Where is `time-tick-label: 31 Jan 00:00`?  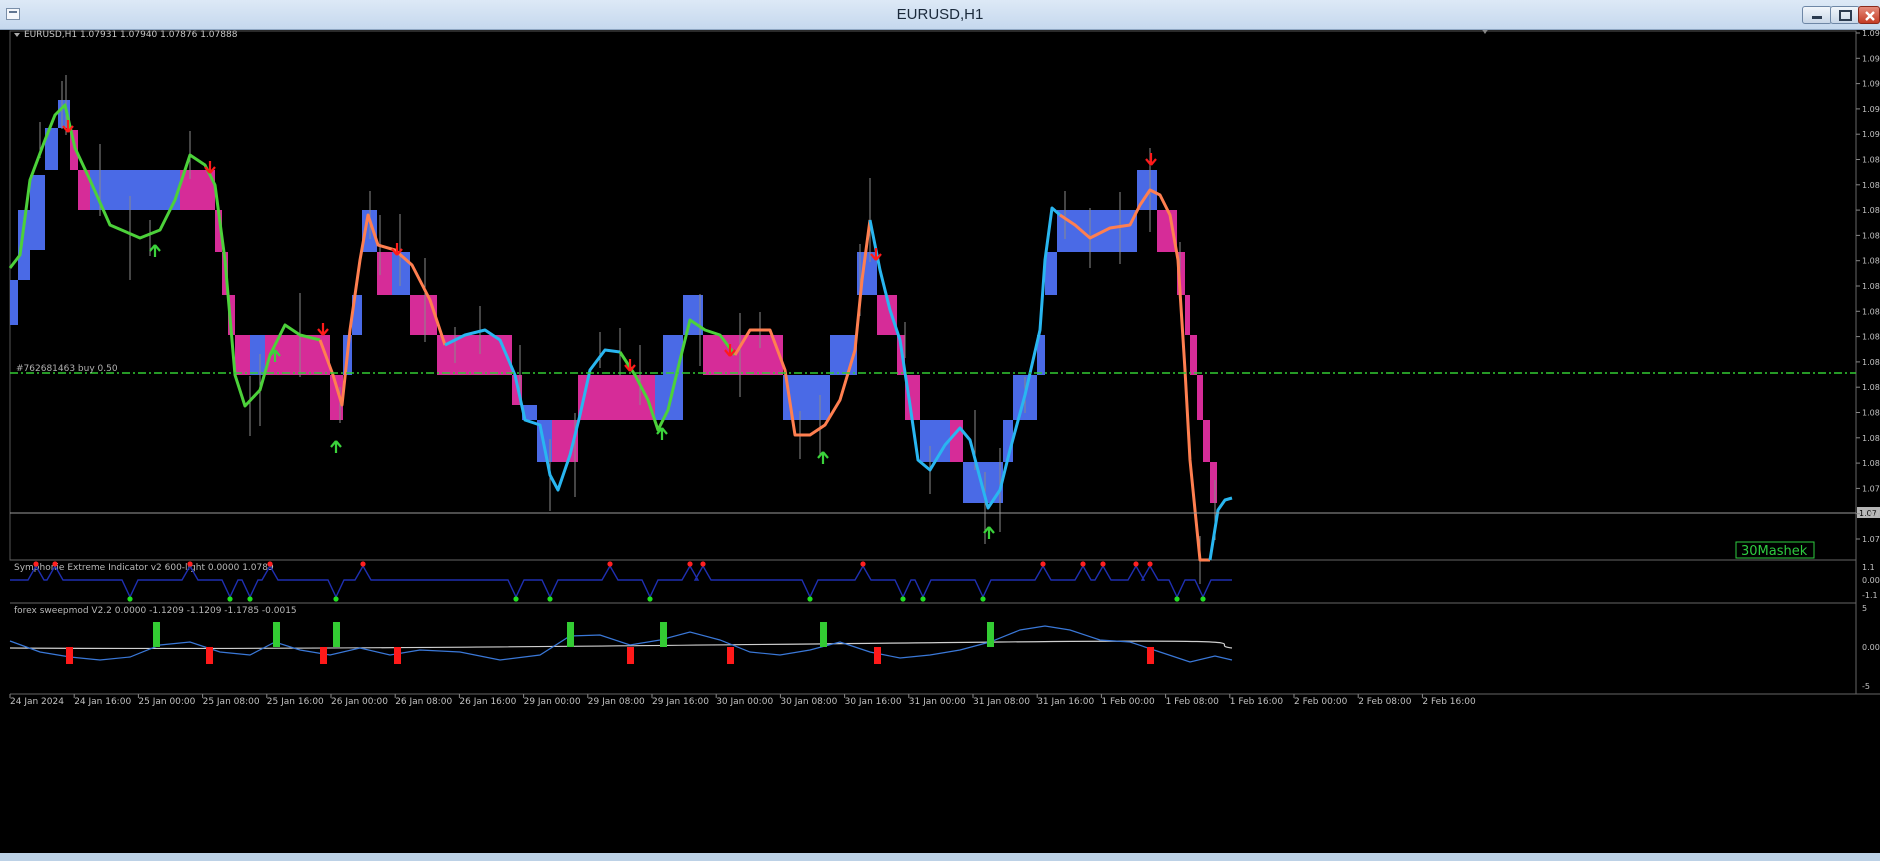 time-tick-label: 31 Jan 00:00 is located at coordinates (937, 702).